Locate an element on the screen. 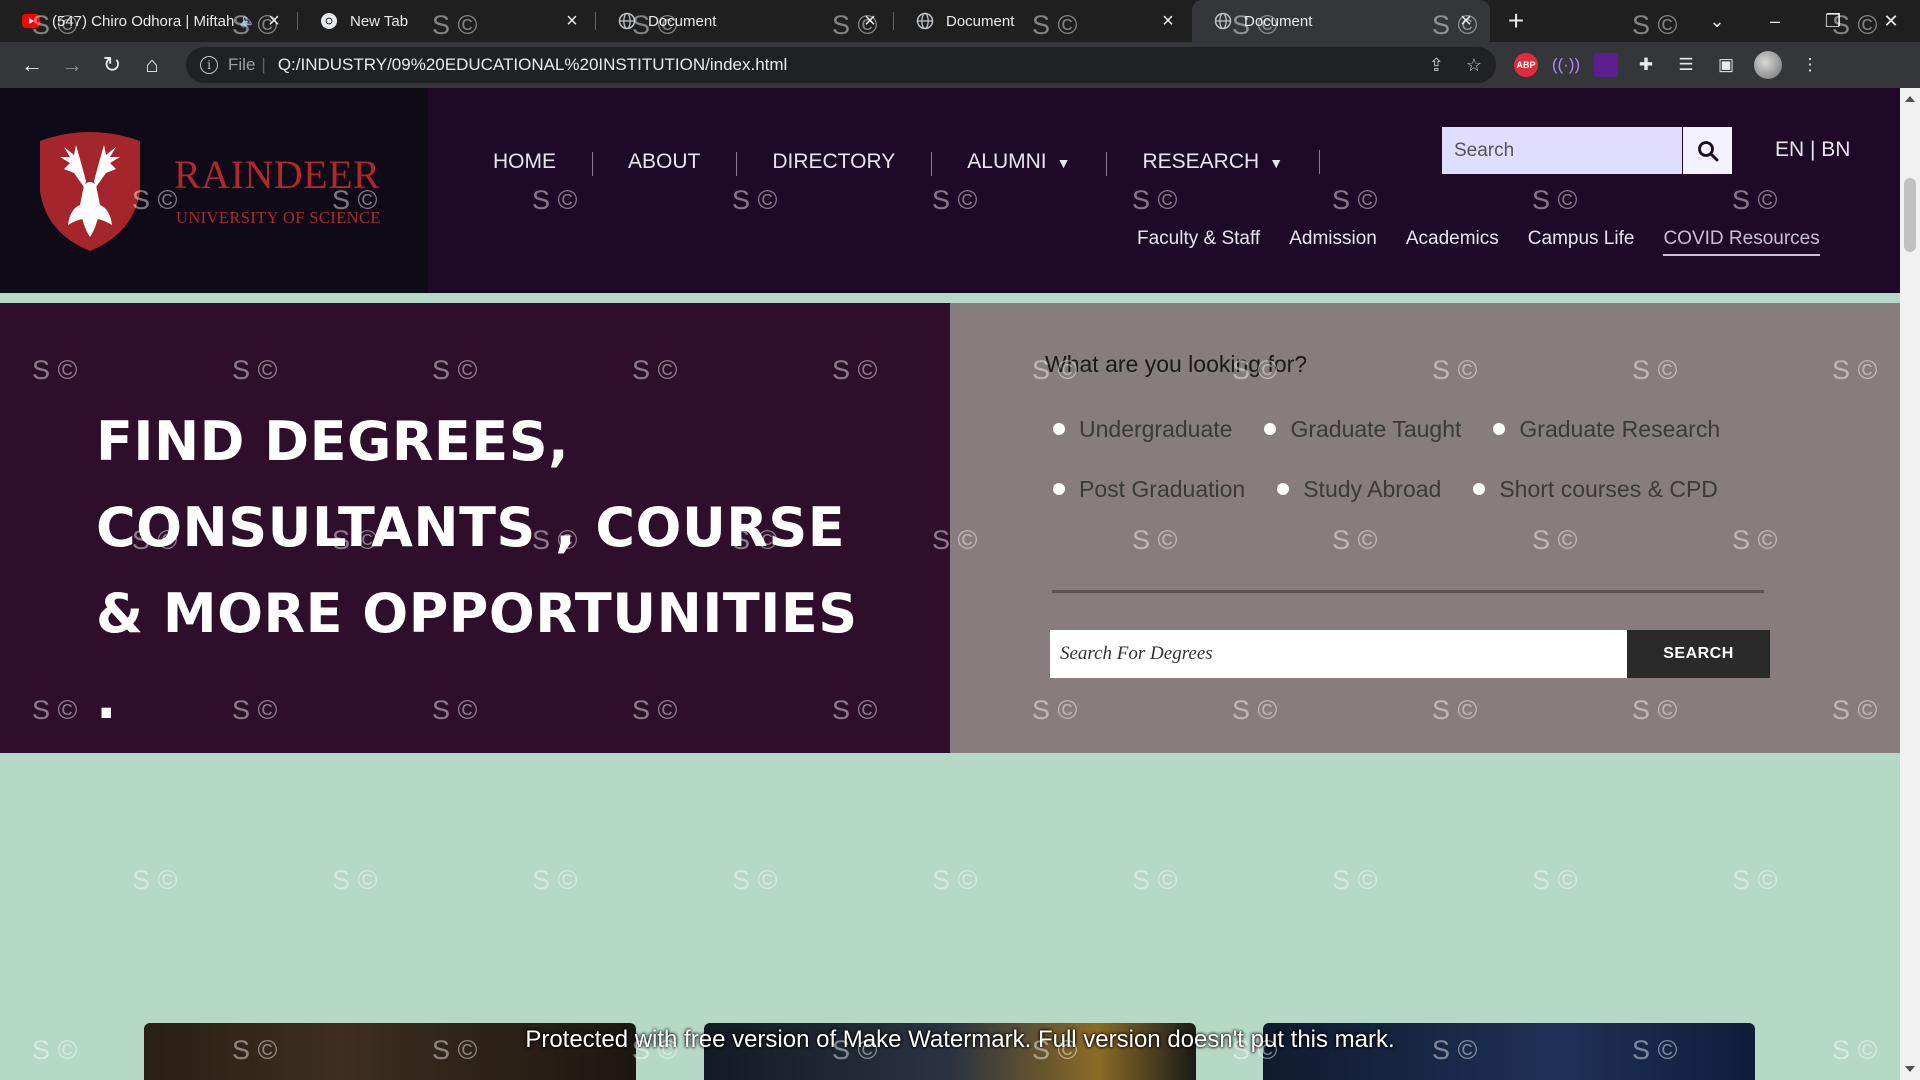 This screenshot has width=1920, height=1080. logo-block: RAINDEER UNIVERSITY OF SCIENCE is located at coordinates (214, 190).